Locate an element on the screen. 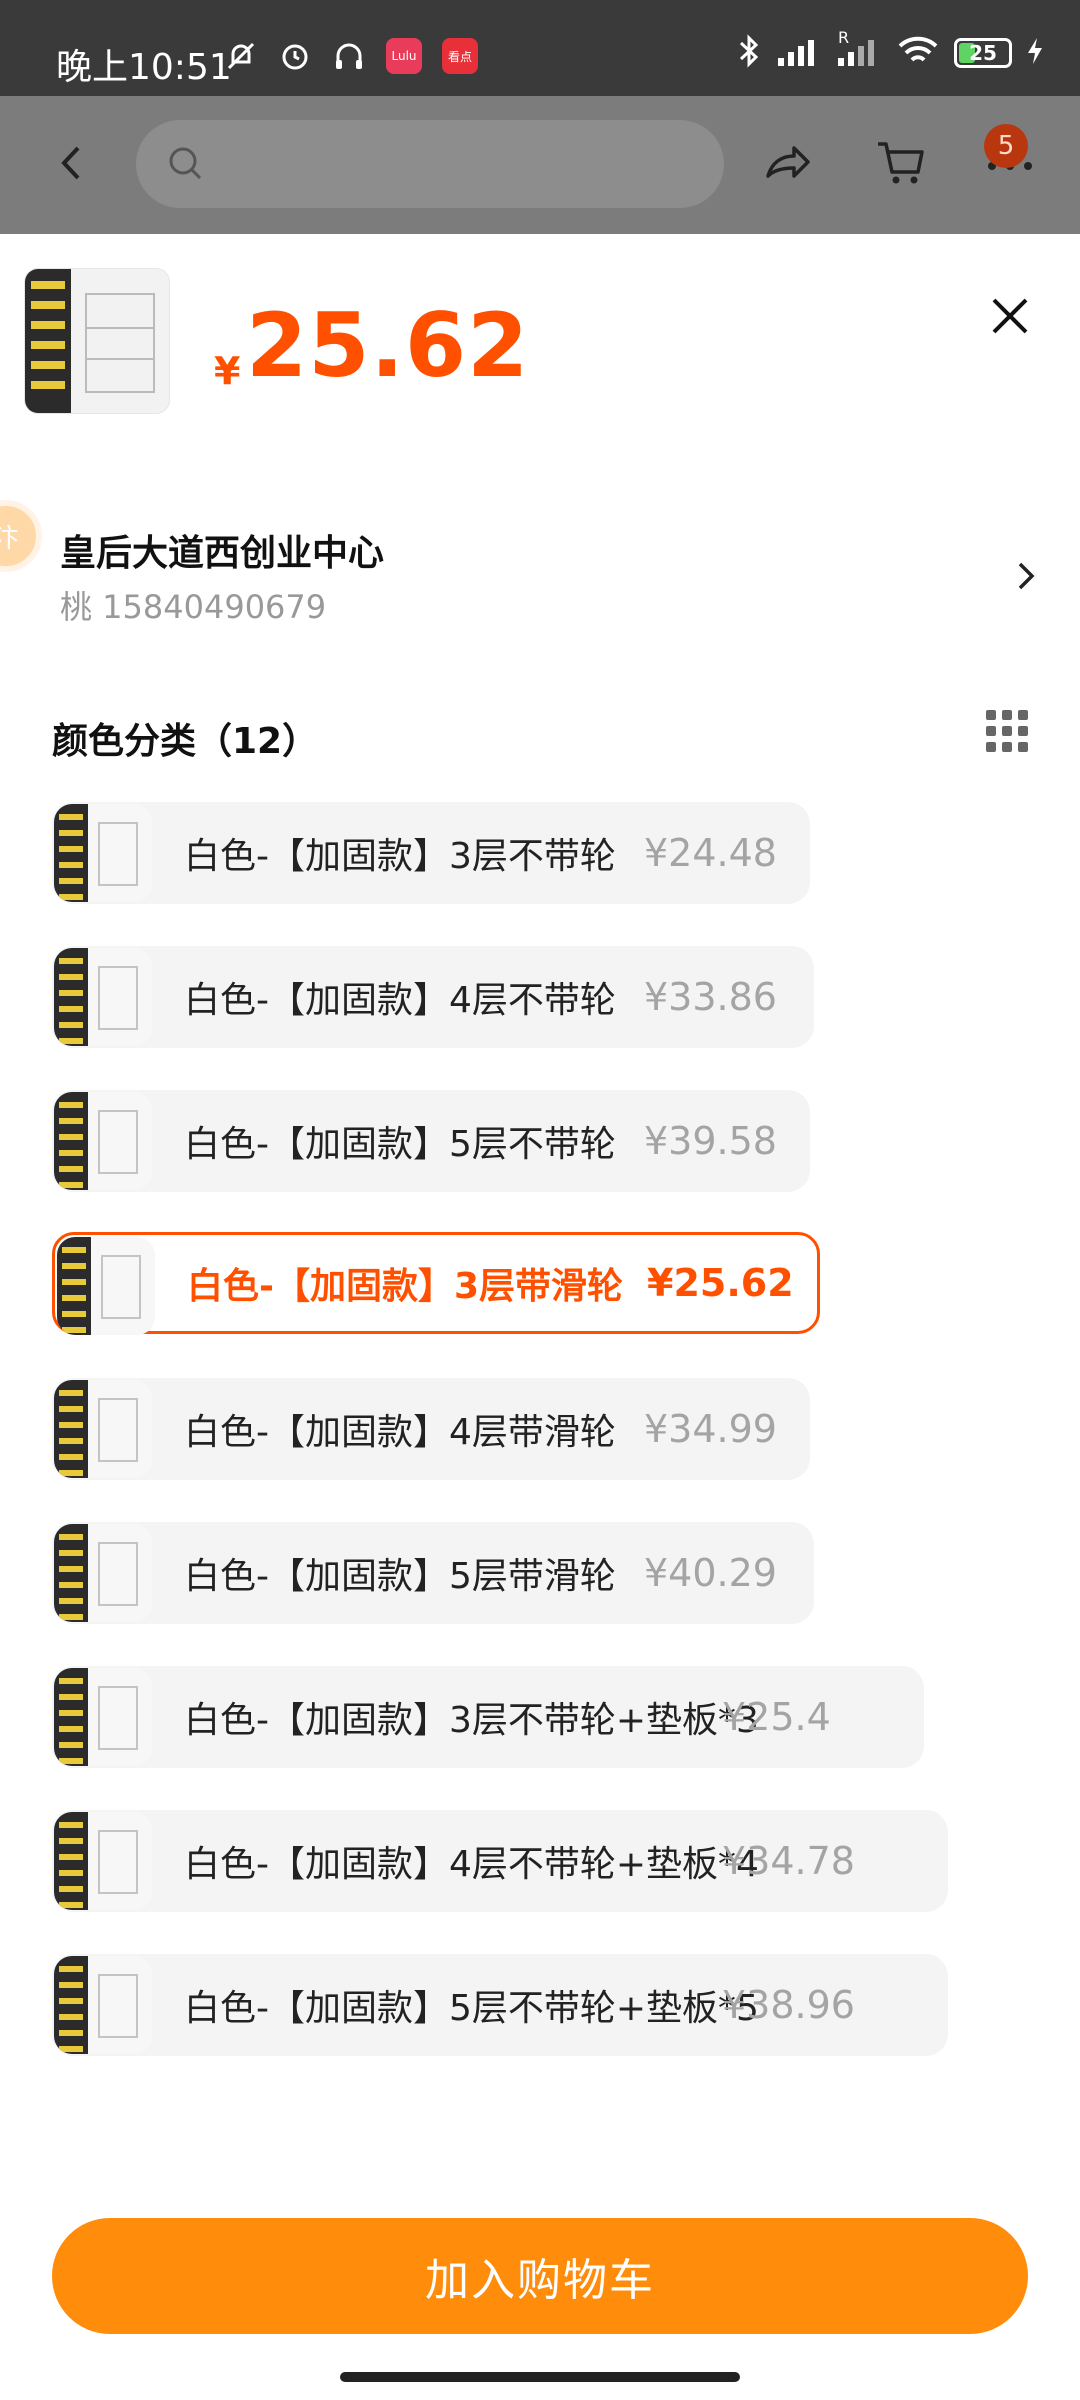 This screenshot has height=2400, width=1080. color-option: 白色-【加固款】5层带滑轮 ¥40.29 is located at coordinates (433, 1573).